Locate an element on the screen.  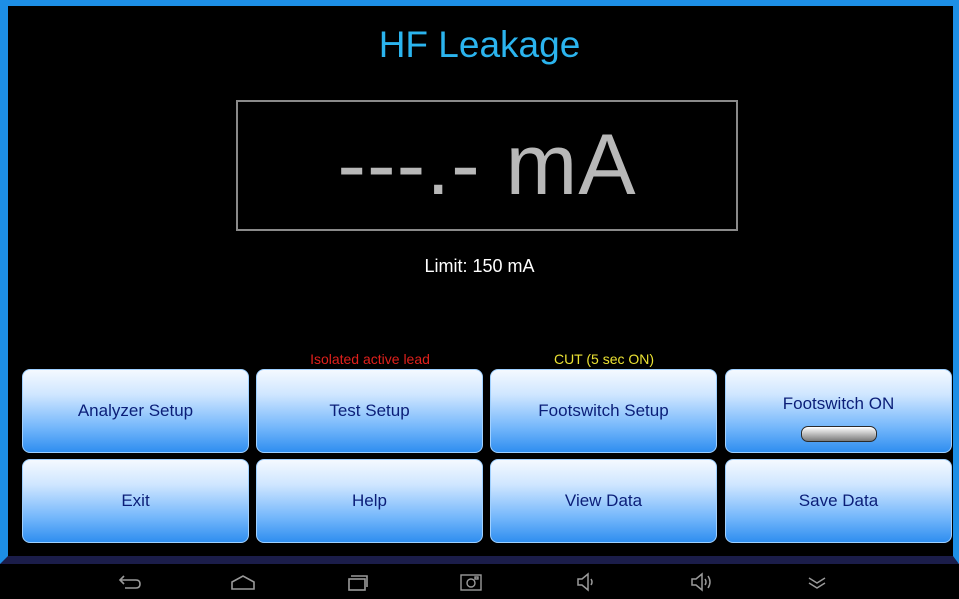
volume-down-icon is located at coordinates (587, 582).